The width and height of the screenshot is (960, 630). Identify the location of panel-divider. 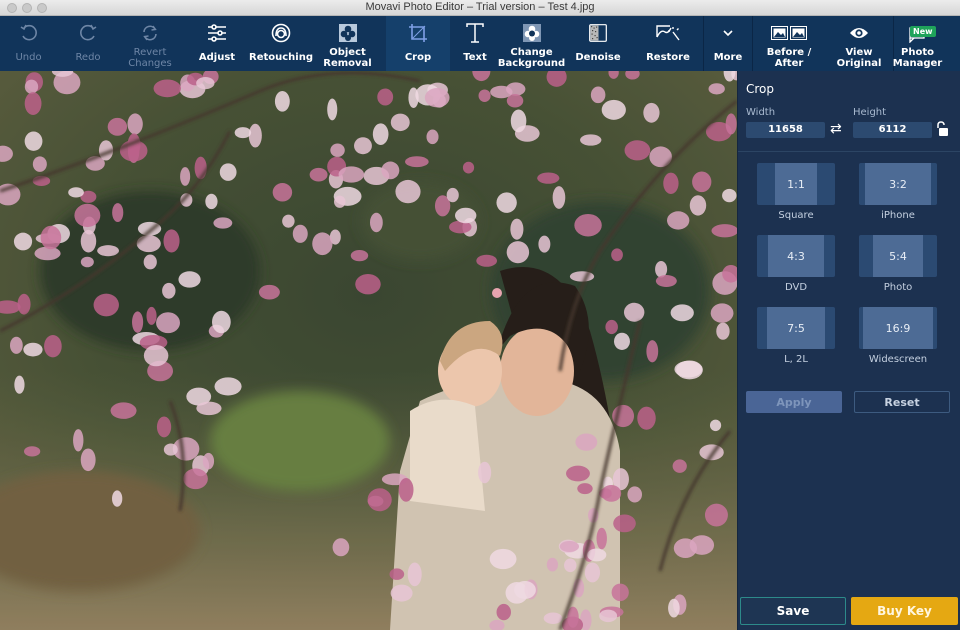
(849, 151).